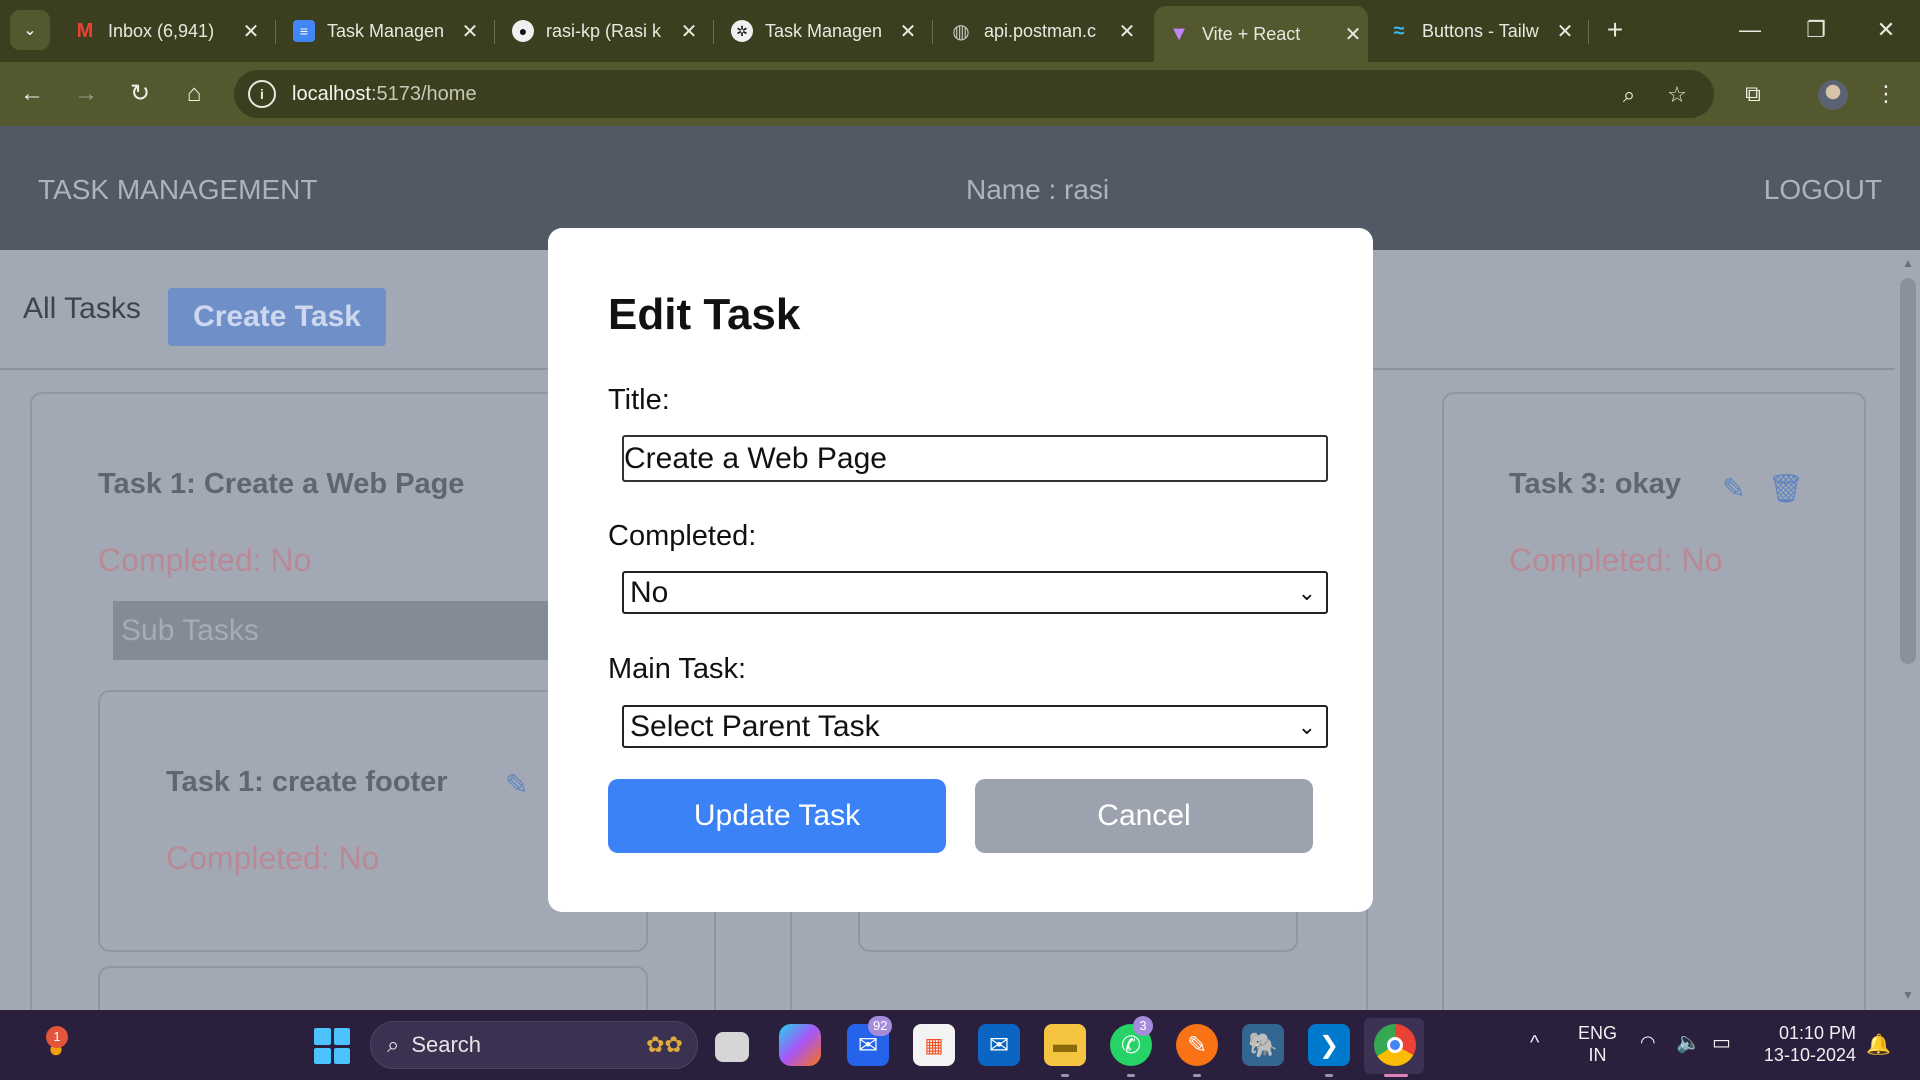 Image resolution: width=1920 pixels, height=1080 pixels. What do you see at coordinates (523, 31) in the screenshot?
I see `github-icon: ●` at bounding box center [523, 31].